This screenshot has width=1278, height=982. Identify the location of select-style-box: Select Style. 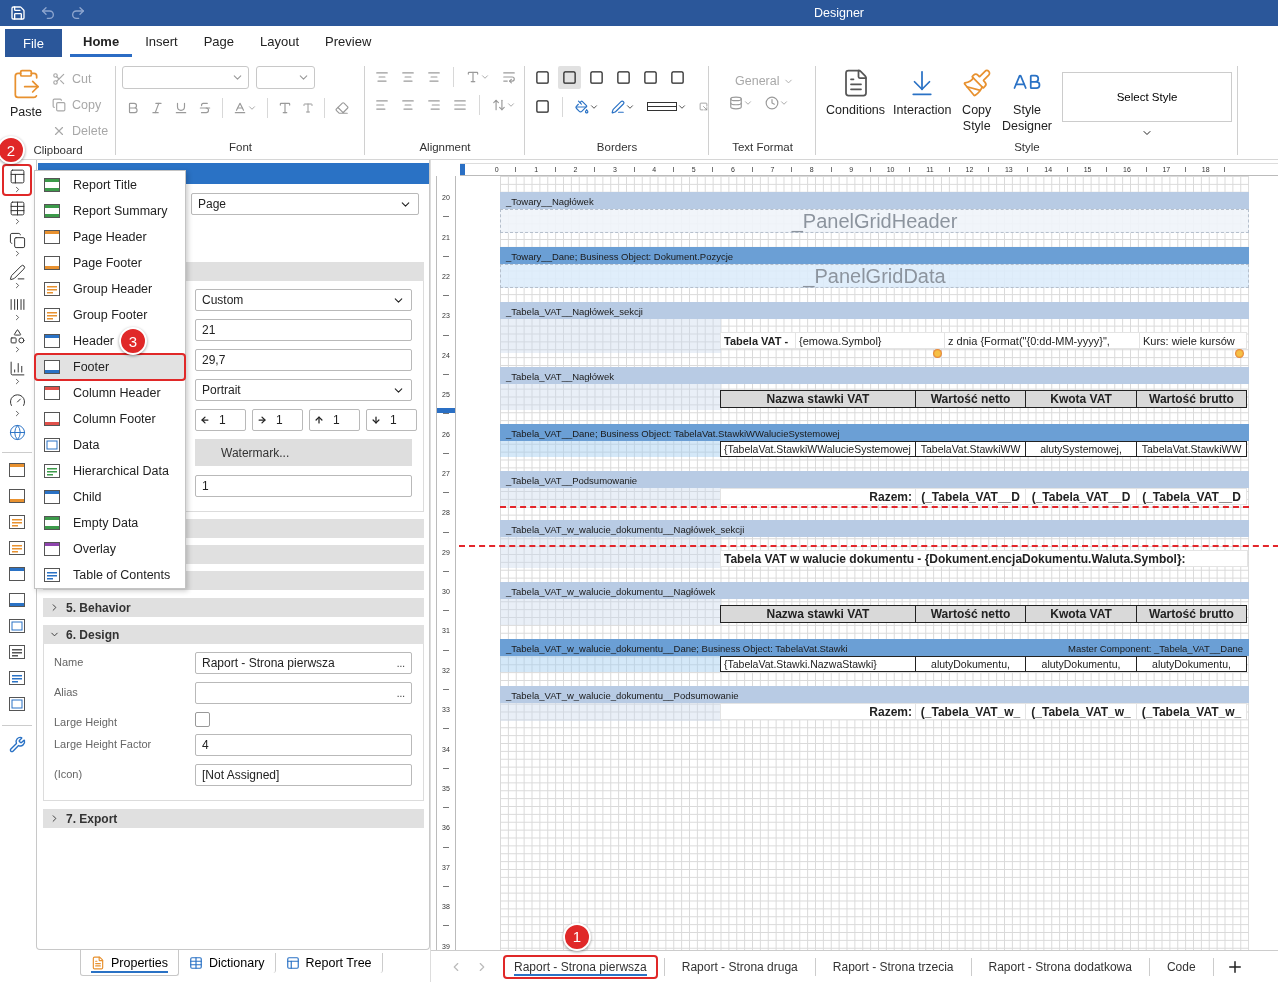
(1147, 97).